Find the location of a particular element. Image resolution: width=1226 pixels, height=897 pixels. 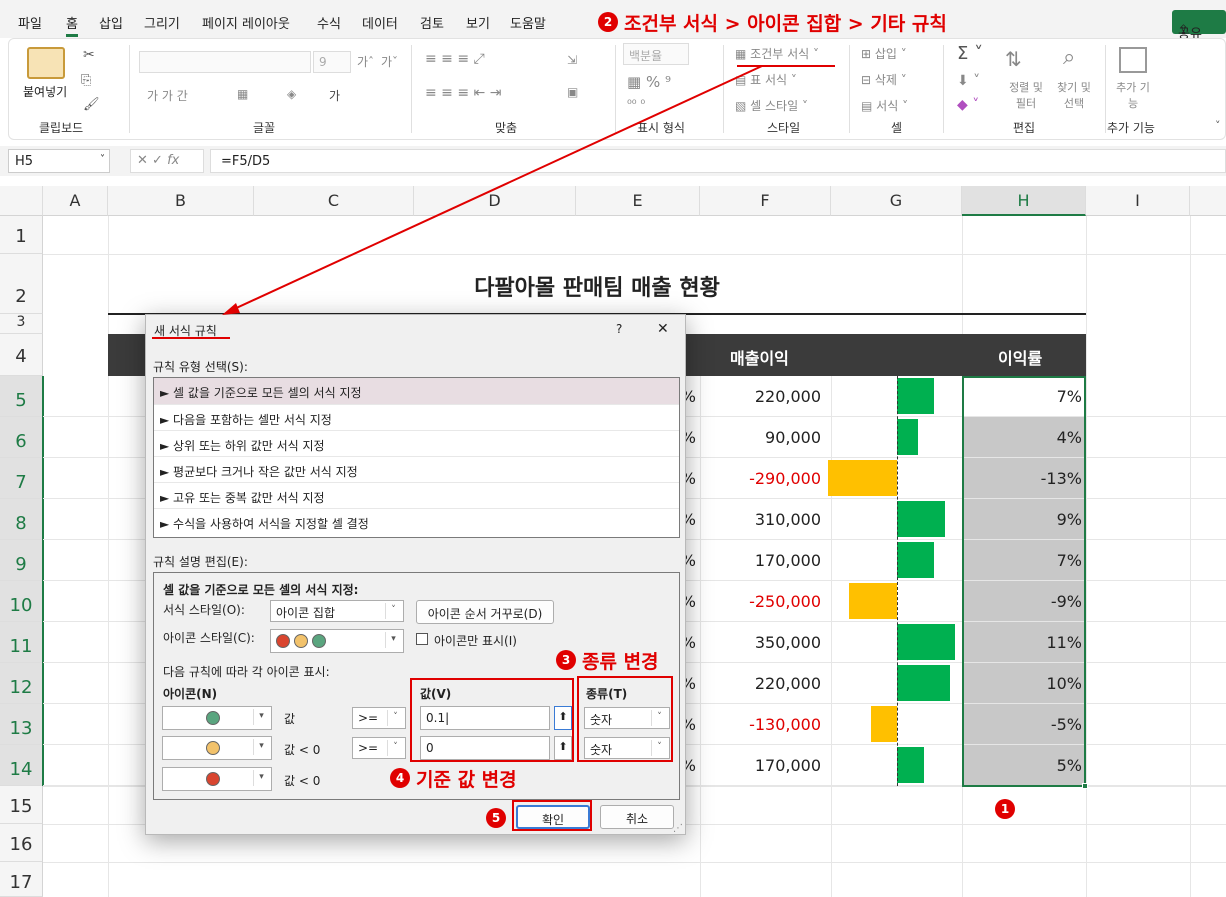

step-3-badge: 3 is located at coordinates (566, 660).